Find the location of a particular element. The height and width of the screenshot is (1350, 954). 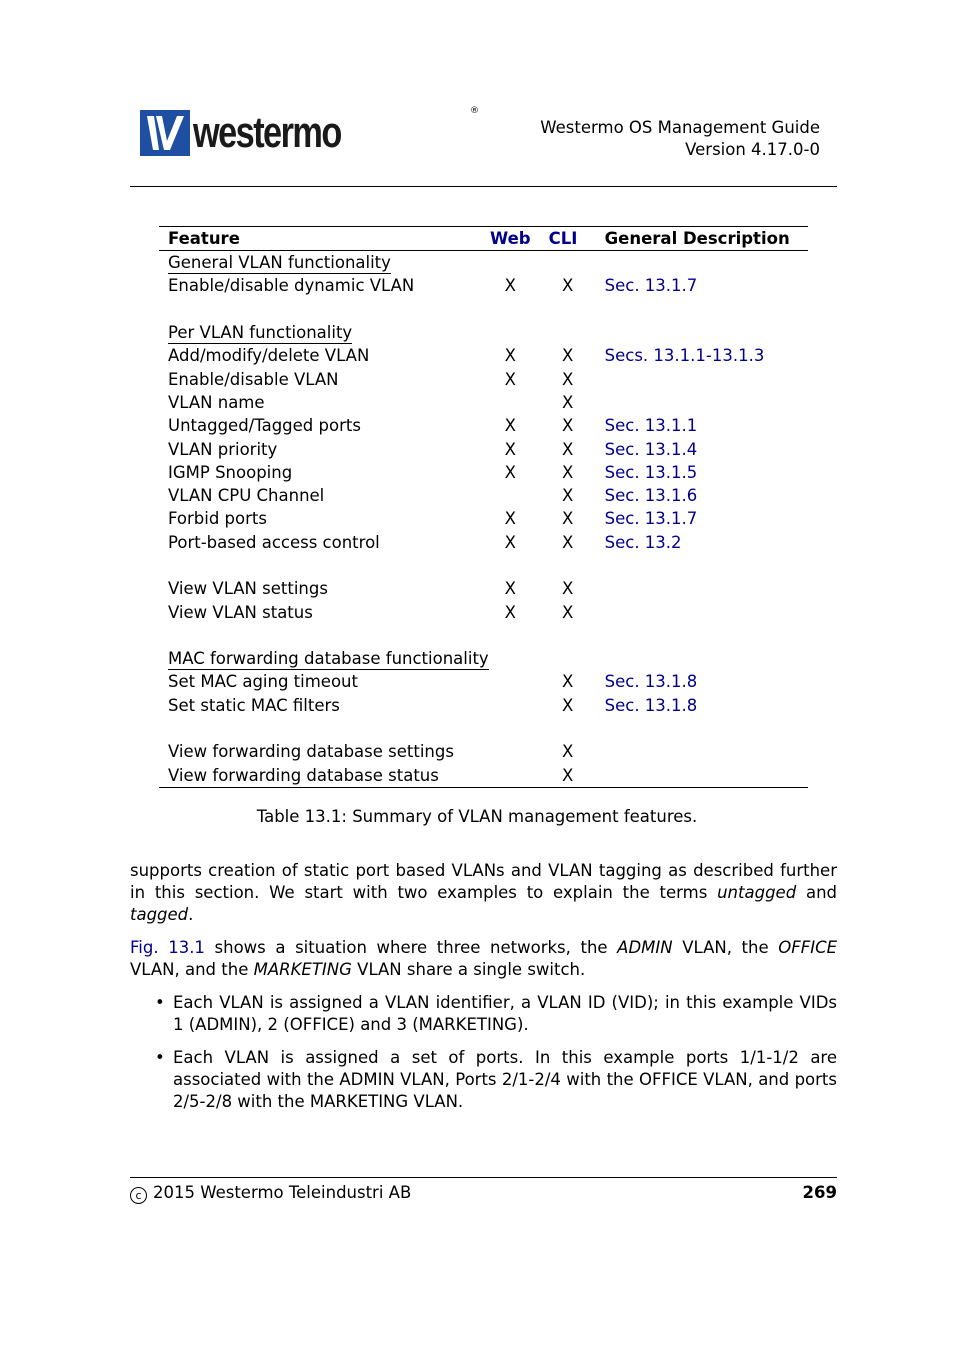

table-row: Enable/disable dynamic VLAN X X Sec. 13.1.7 is located at coordinates (483, 285).